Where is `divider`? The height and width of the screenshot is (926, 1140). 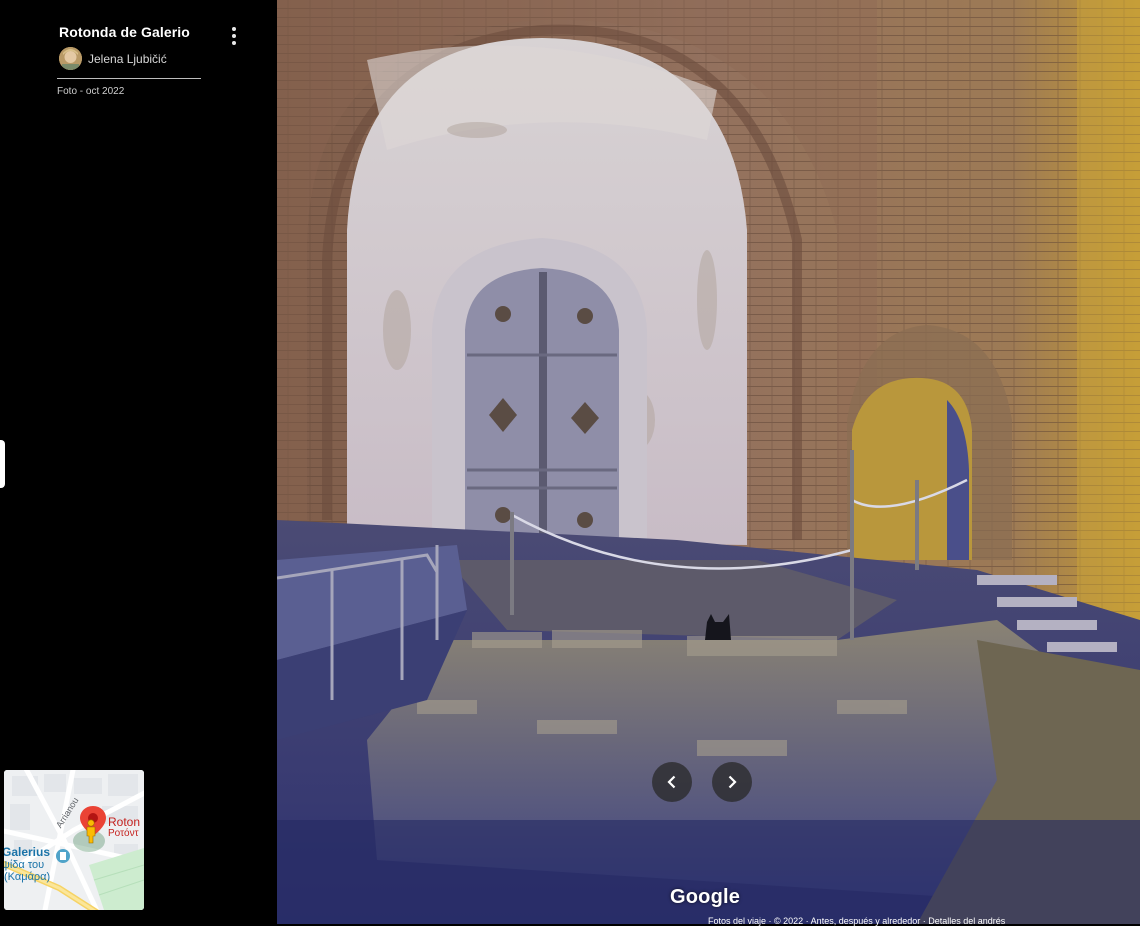
divider is located at coordinates (129, 78).